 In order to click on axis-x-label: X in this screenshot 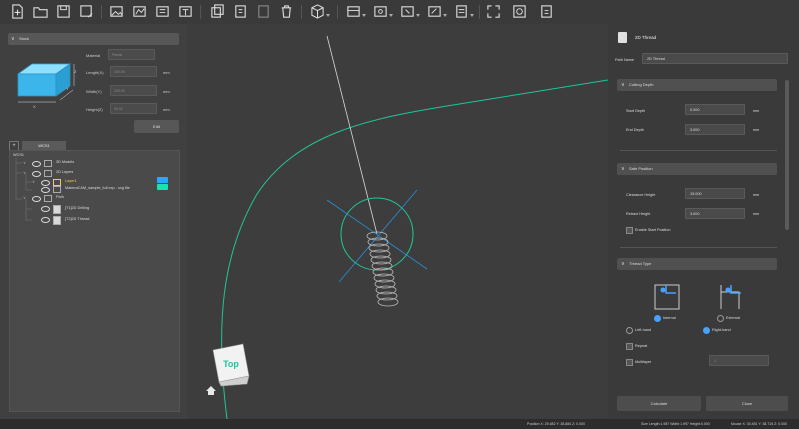, I will do `click(34, 106)`.